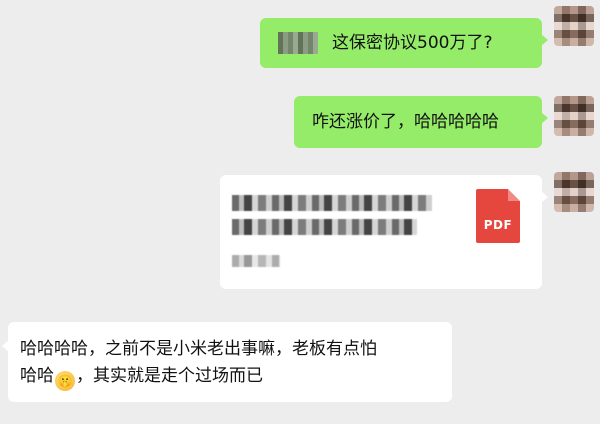  What do you see at coordinates (65, 381) in the screenshot?
I see `shushing-face-emoji-icon: 🤫` at bounding box center [65, 381].